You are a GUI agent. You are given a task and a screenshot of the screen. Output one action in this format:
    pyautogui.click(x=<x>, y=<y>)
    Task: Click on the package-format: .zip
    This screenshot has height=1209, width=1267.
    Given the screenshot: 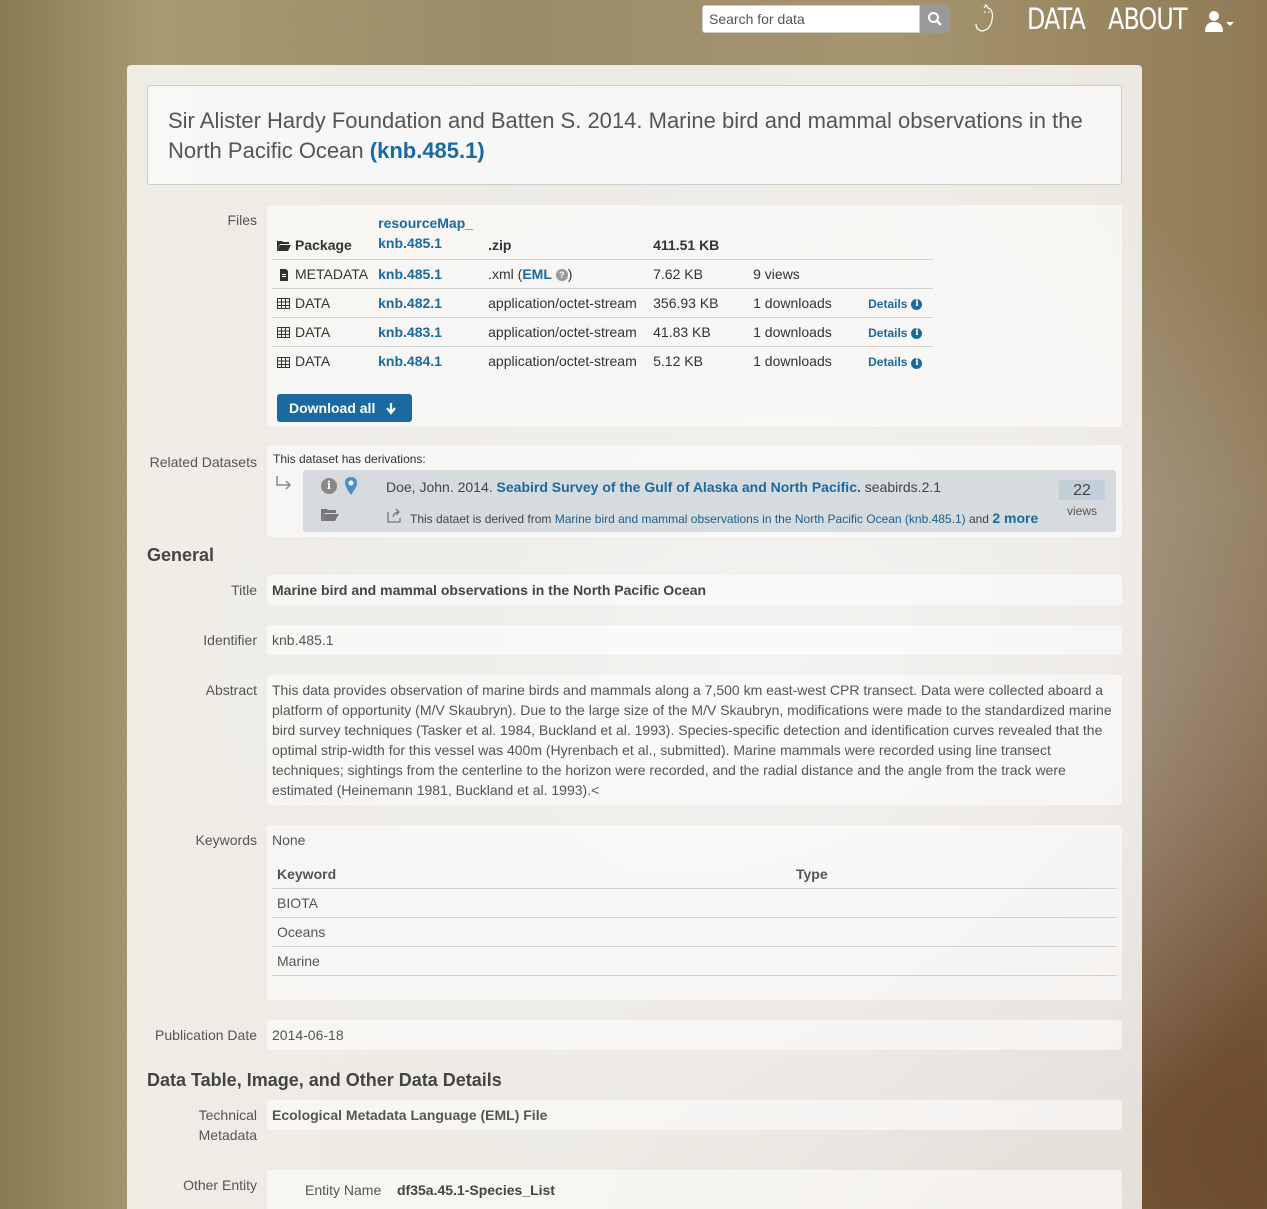 What is the action you would take?
    pyautogui.click(x=500, y=245)
    